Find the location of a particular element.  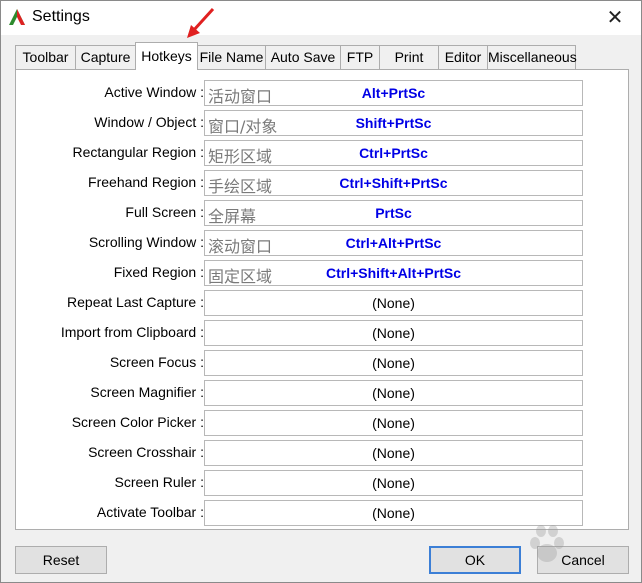

hotkey-row: Full Screen : 全屏幕 PrtSc is located at coordinates (322, 213).